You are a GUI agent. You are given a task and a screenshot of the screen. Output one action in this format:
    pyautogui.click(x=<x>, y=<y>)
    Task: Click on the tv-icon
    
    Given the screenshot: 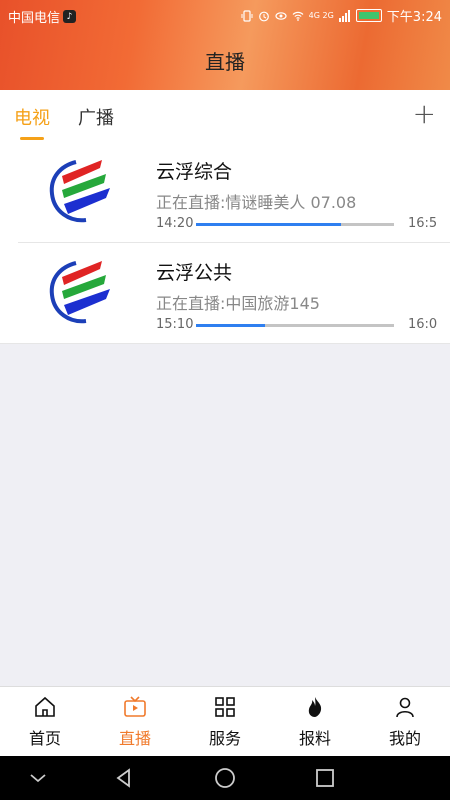 What is the action you would take?
    pyautogui.click(x=135, y=706)
    